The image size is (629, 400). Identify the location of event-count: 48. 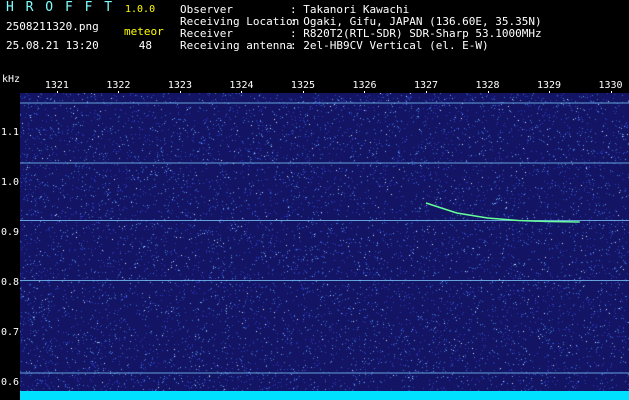
(145, 45).